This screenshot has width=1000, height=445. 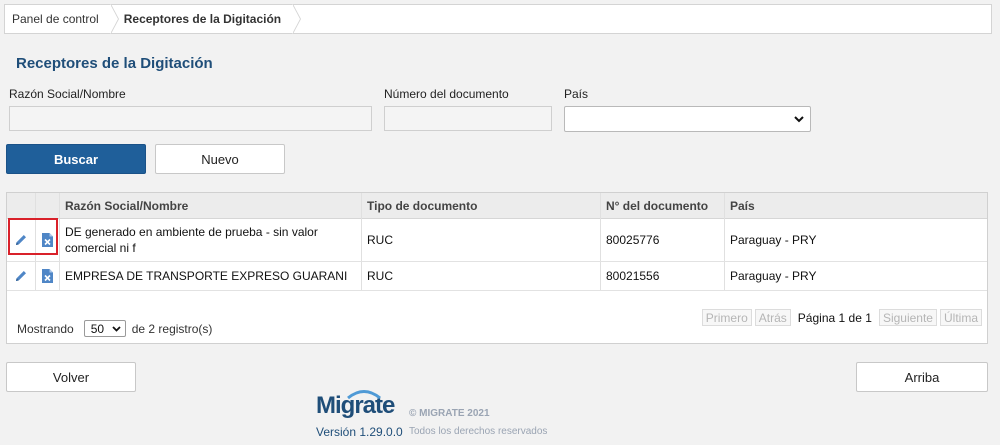 I want to click on column-header-pais: País, so click(x=855, y=206).